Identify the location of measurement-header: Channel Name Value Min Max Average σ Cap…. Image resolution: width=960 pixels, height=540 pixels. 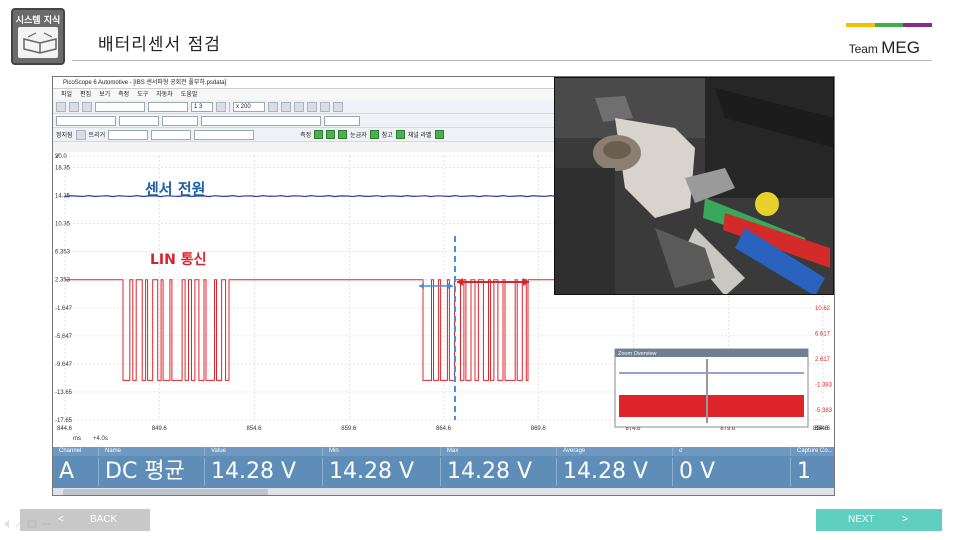
(443, 451).